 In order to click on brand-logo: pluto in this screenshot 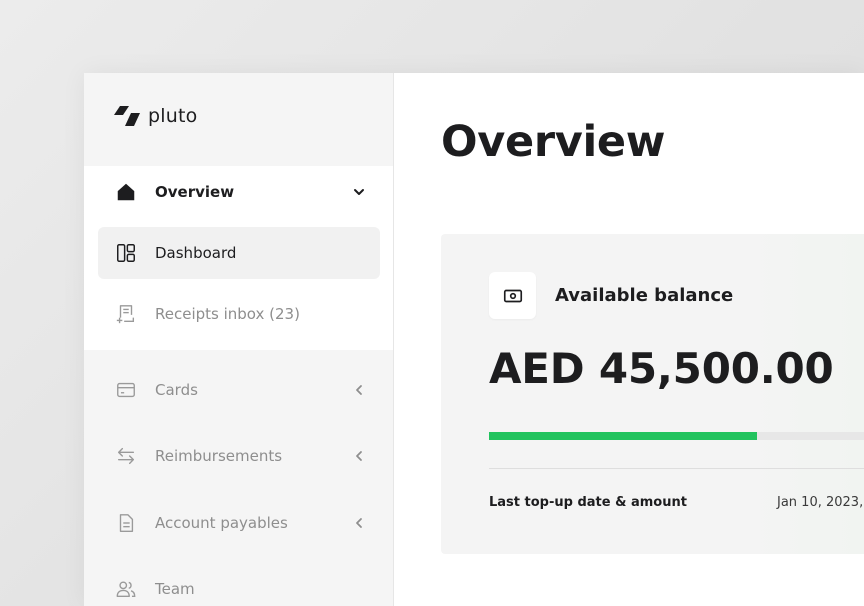, I will do `click(155, 116)`.